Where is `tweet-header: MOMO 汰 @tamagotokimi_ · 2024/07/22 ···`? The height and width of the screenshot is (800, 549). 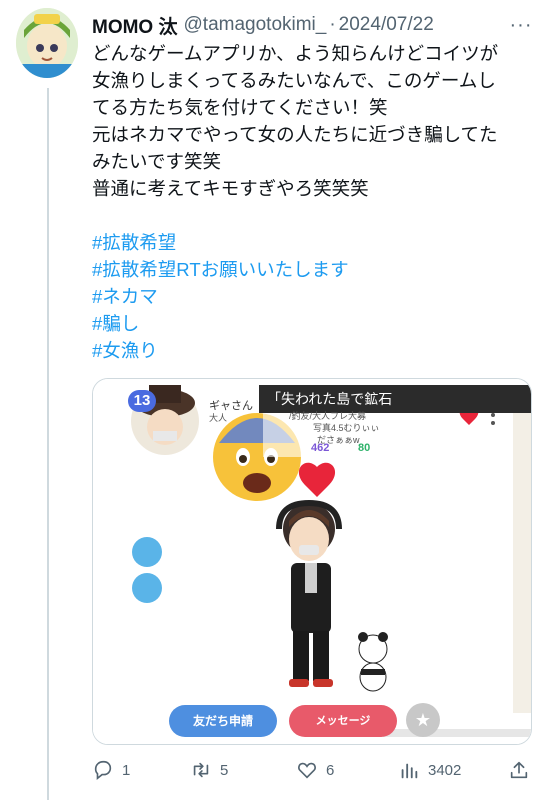
tweet-header: MOMO 汰 @tamagotokimi_ · 2024/07/22 ··· is located at coordinates (312, 25).